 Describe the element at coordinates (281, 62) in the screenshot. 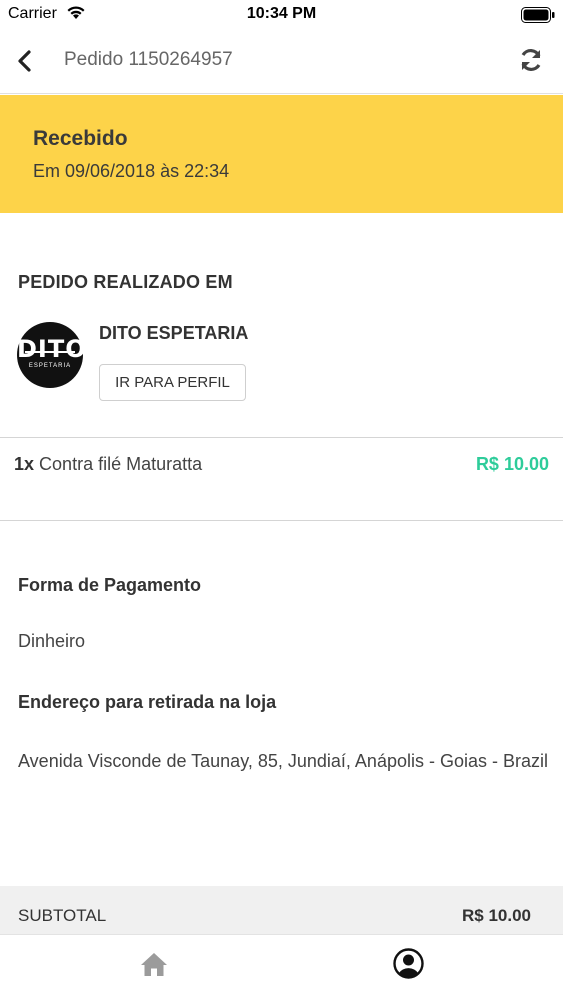

I see `nav-bar: Pedido 1150264957` at that location.